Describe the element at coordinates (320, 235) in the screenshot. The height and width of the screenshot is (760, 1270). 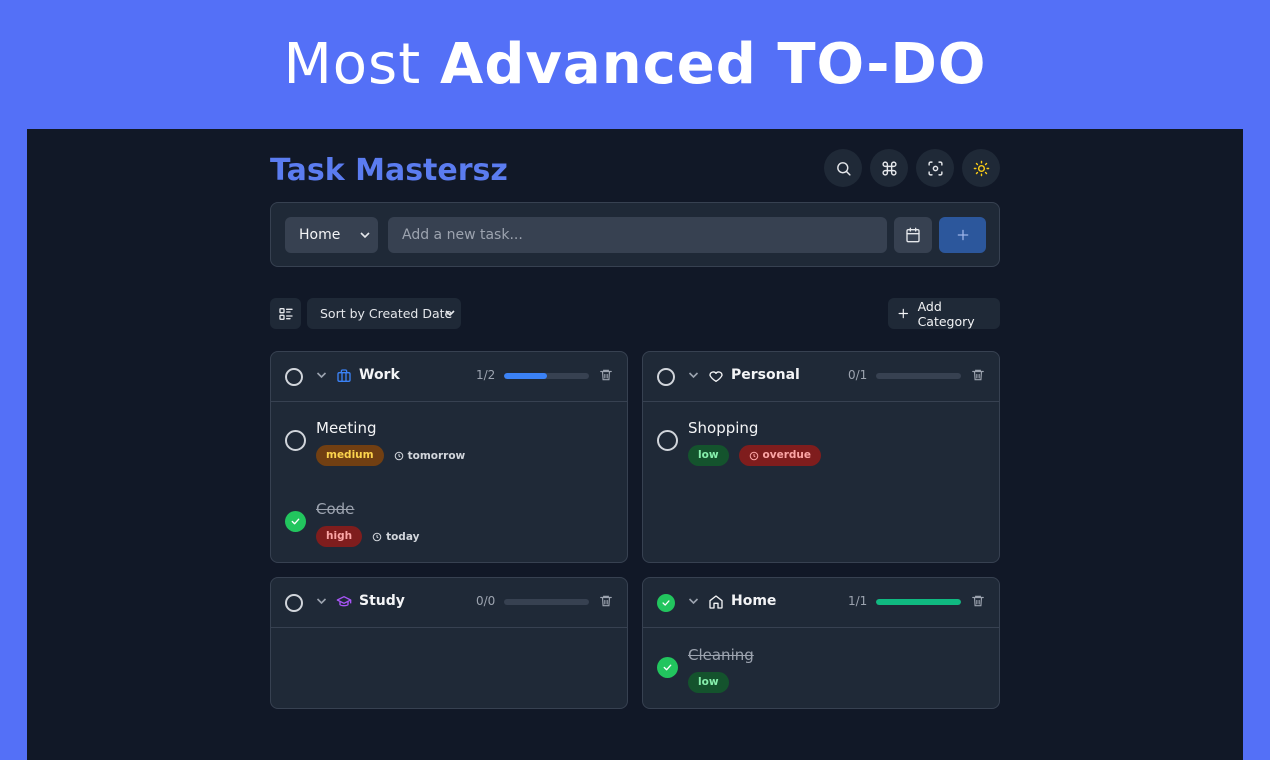
I see `category-select-value: Home` at that location.